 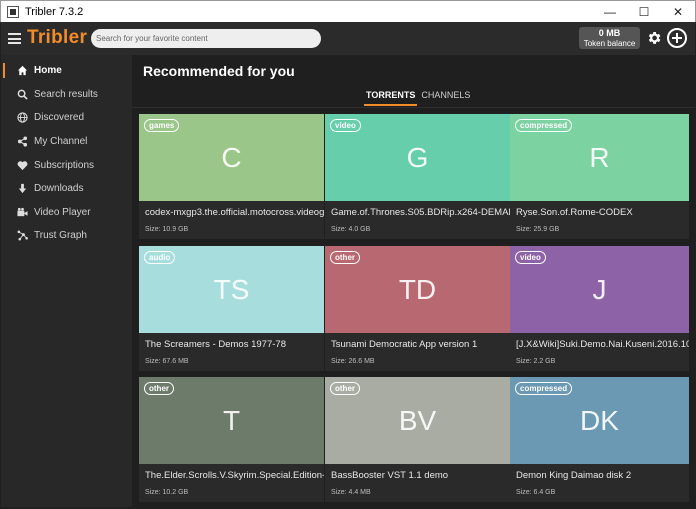 I want to click on tab-torrents: TORRENTS, so click(x=391, y=98).